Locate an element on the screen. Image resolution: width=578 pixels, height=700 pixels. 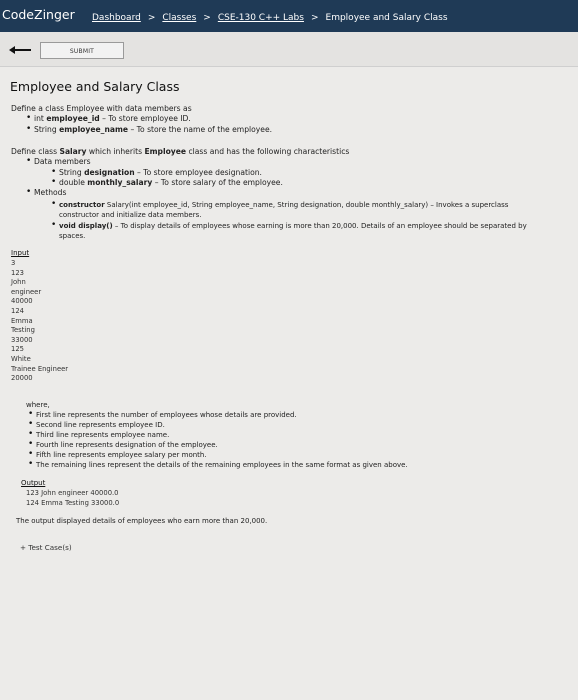
data-members-label: Data members is located at coordinates (58, 161).